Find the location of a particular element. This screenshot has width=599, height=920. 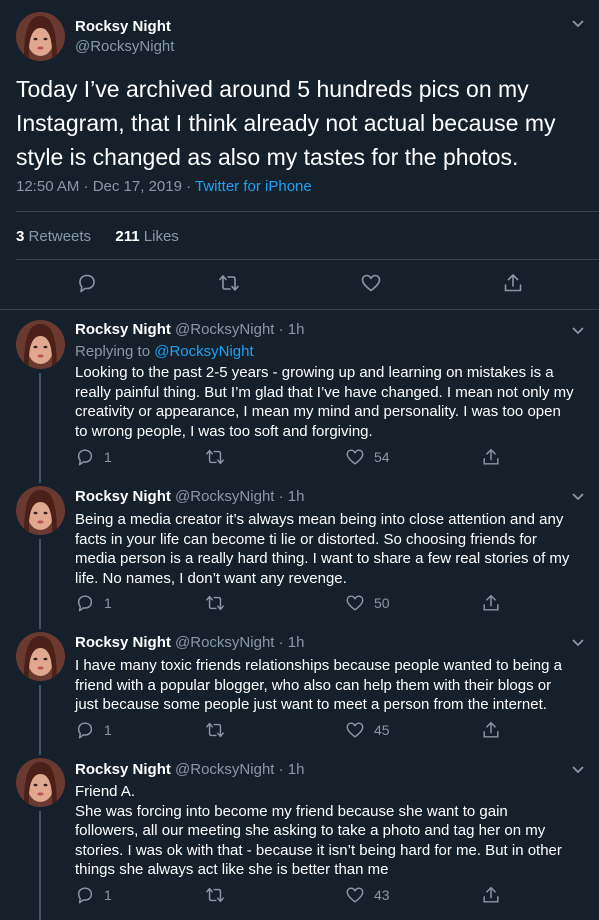

tweet-source-link: Twitter for iPhone is located at coordinates (253, 186).